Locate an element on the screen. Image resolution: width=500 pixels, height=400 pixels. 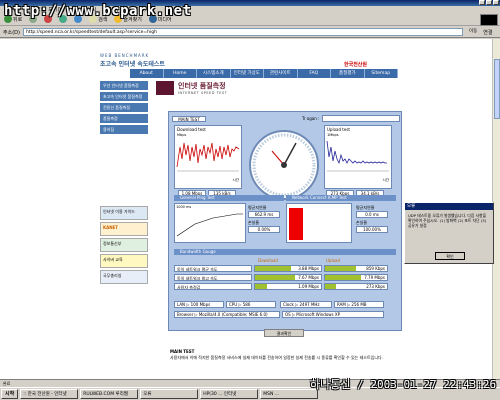
download-chart is located at coordinates (208, 157).